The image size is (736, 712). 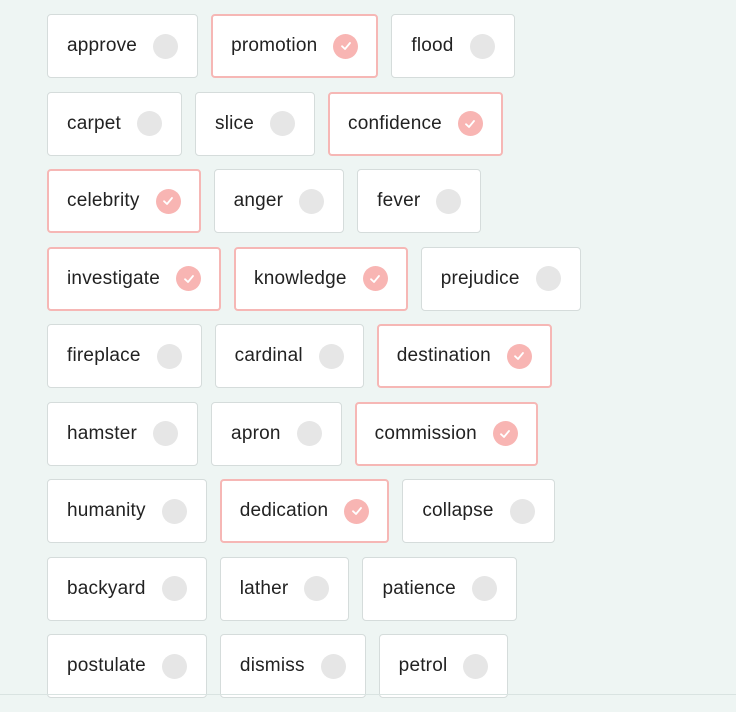 I want to click on word-chip-label: cardinal, so click(x=268, y=355).